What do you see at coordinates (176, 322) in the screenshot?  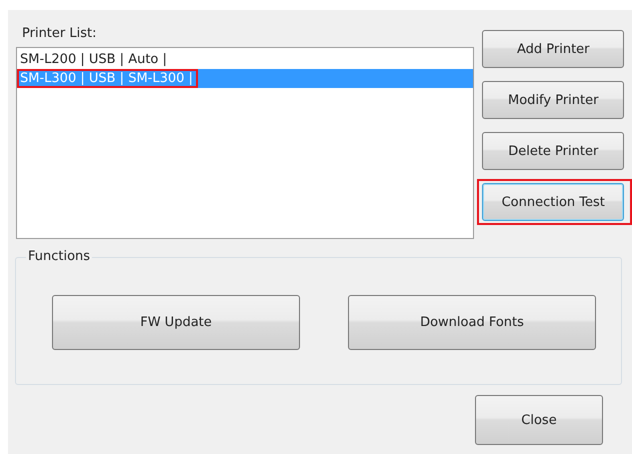 I see `function-button: FW Update` at bounding box center [176, 322].